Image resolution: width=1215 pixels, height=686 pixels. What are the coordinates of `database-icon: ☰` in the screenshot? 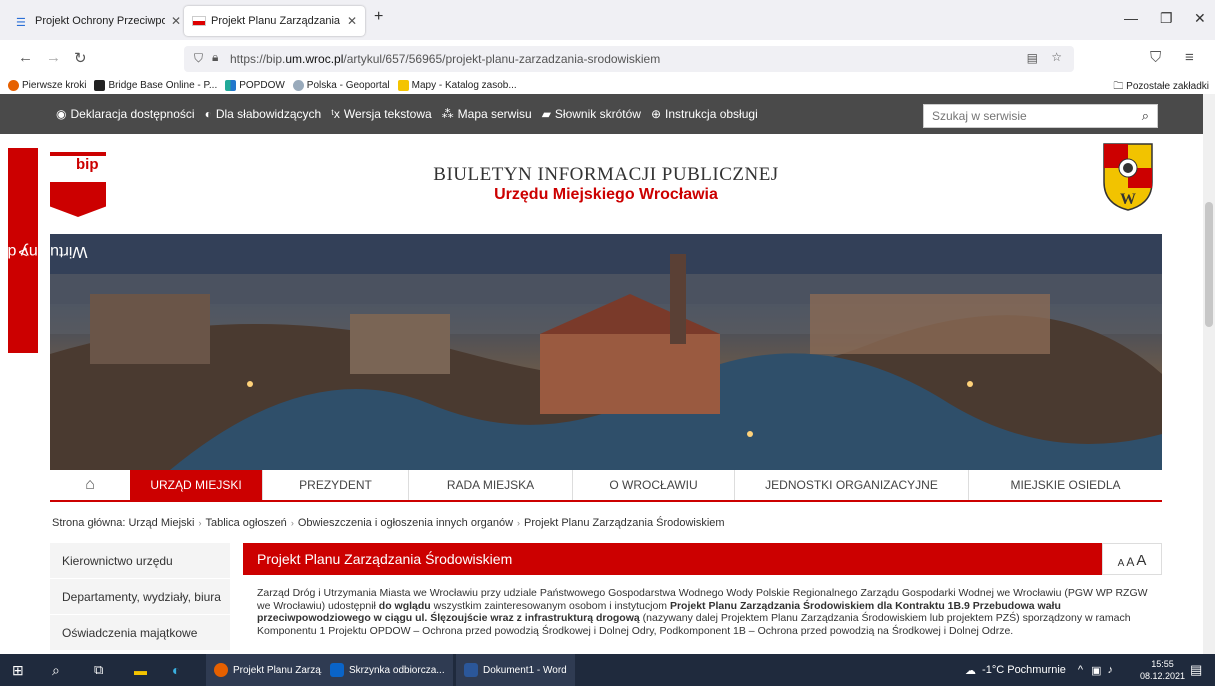 It's located at (21, 23).